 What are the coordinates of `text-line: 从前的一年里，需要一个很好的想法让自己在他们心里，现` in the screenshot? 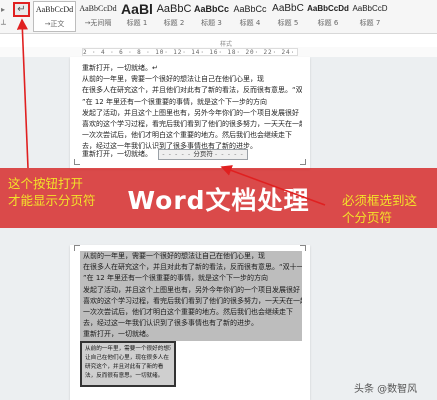 It's located at (173, 79).